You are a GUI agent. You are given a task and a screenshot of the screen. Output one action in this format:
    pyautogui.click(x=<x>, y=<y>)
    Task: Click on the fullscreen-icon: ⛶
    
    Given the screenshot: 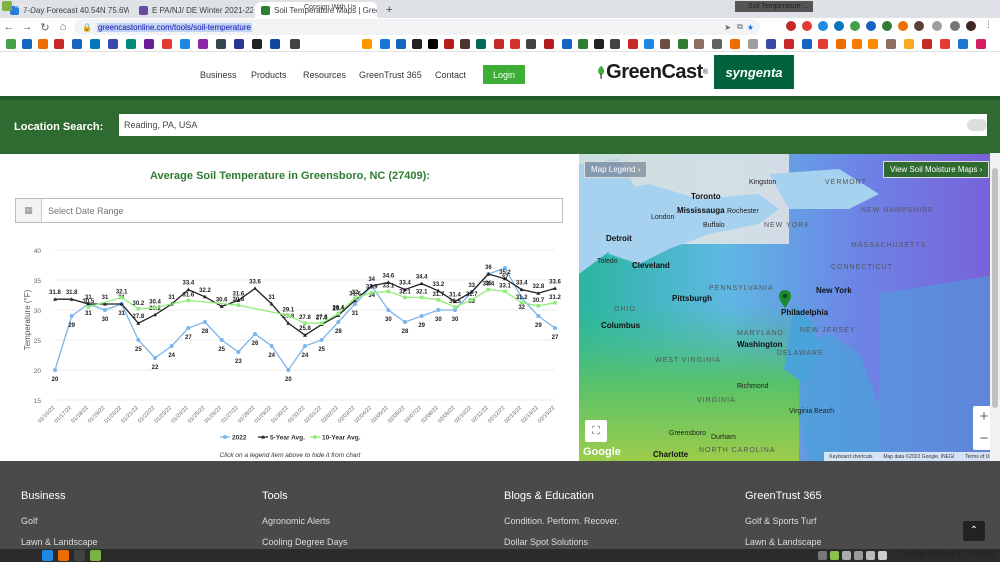 What is the action you would take?
    pyautogui.click(x=596, y=431)
    